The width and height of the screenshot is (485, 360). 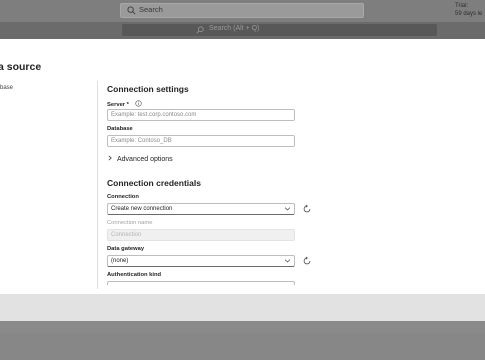 What do you see at coordinates (6, 88) in the screenshot?
I see `nav-item-database: base` at bounding box center [6, 88].